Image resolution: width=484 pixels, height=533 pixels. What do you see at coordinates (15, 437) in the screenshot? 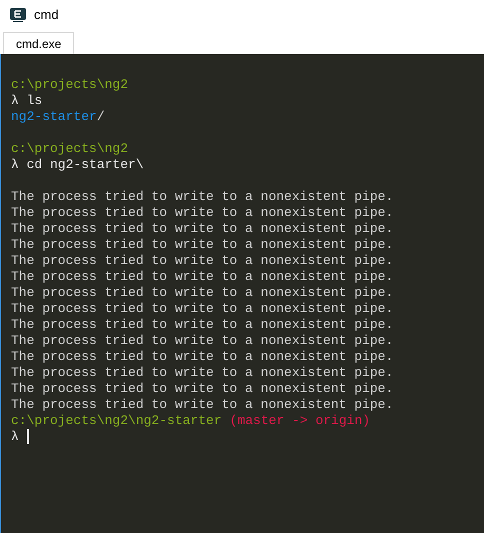
I see `command-text: λ` at bounding box center [15, 437].